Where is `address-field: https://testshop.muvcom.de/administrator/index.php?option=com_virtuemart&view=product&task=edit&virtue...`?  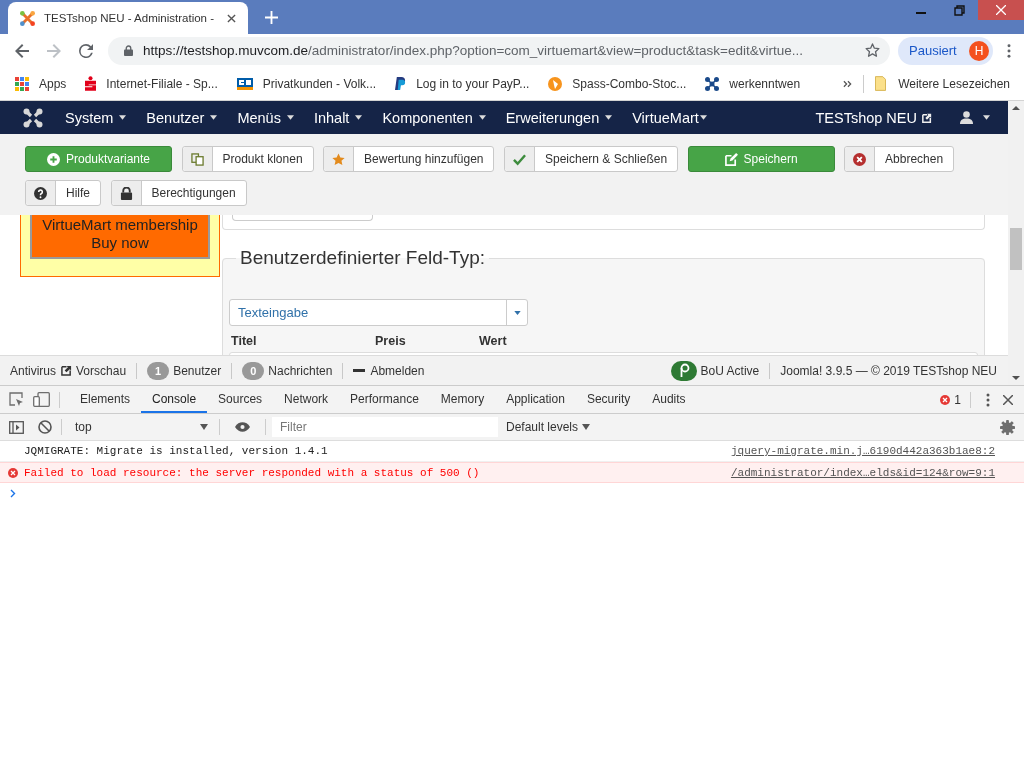 address-field: https://testshop.muvcom.de/administrator/index.php?option=com_virtuemart&view=product&task=edit&virtue... is located at coordinates (499, 50).